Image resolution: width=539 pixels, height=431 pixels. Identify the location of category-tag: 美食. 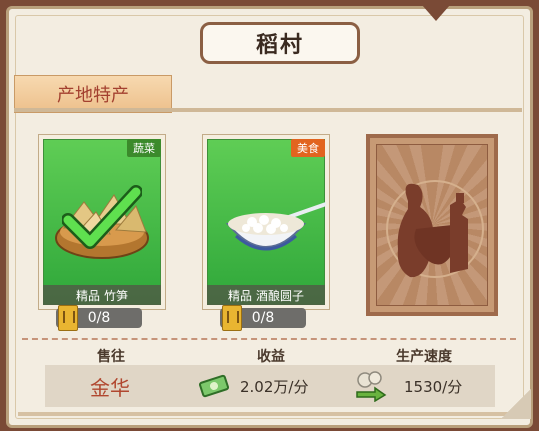
(308, 148).